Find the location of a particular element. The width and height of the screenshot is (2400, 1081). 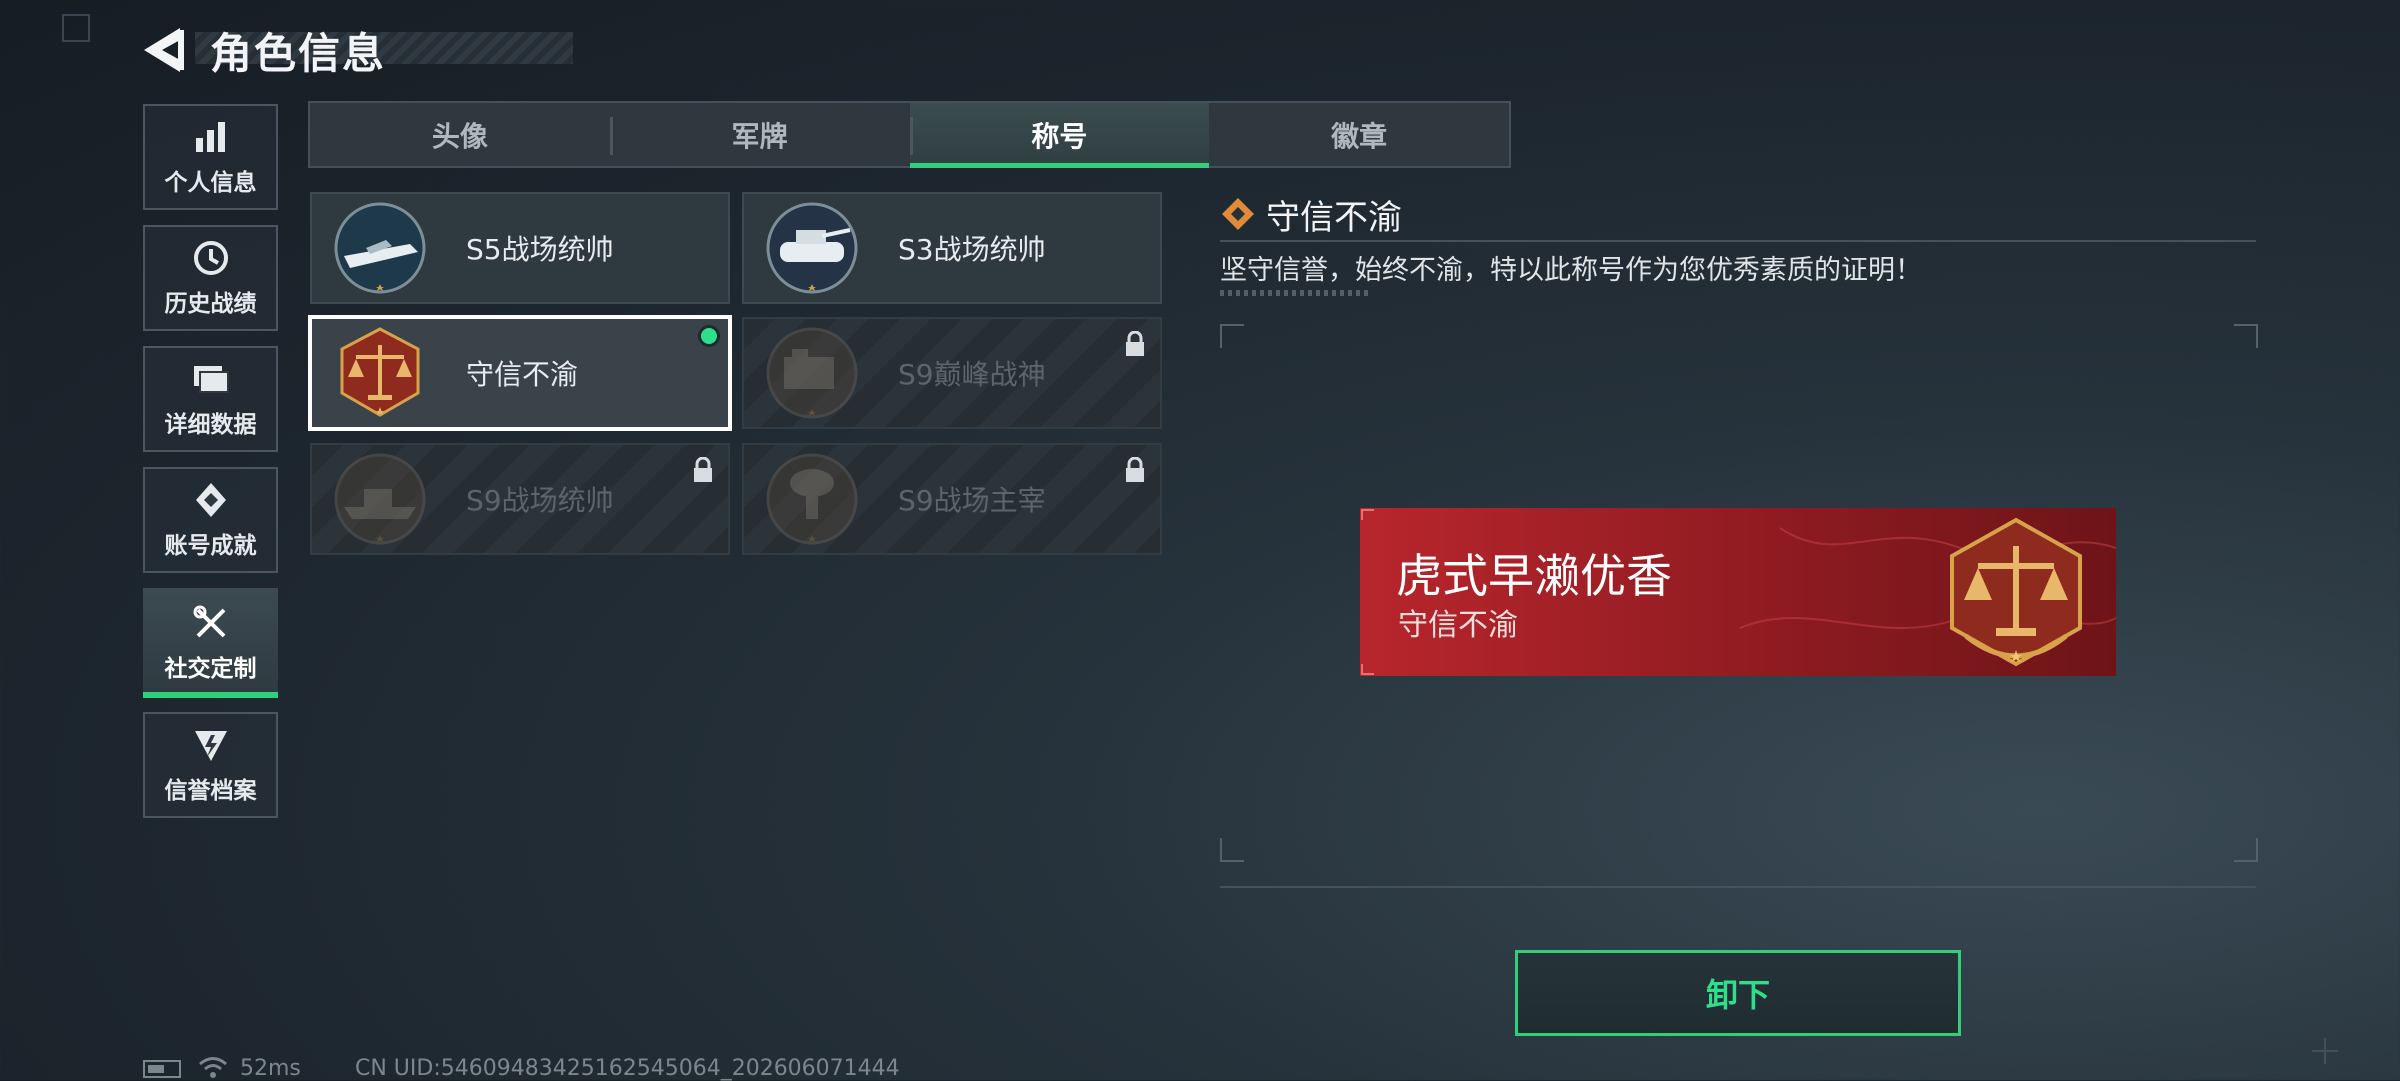

preview-title: 守信不渝 is located at coordinates (1458, 625).